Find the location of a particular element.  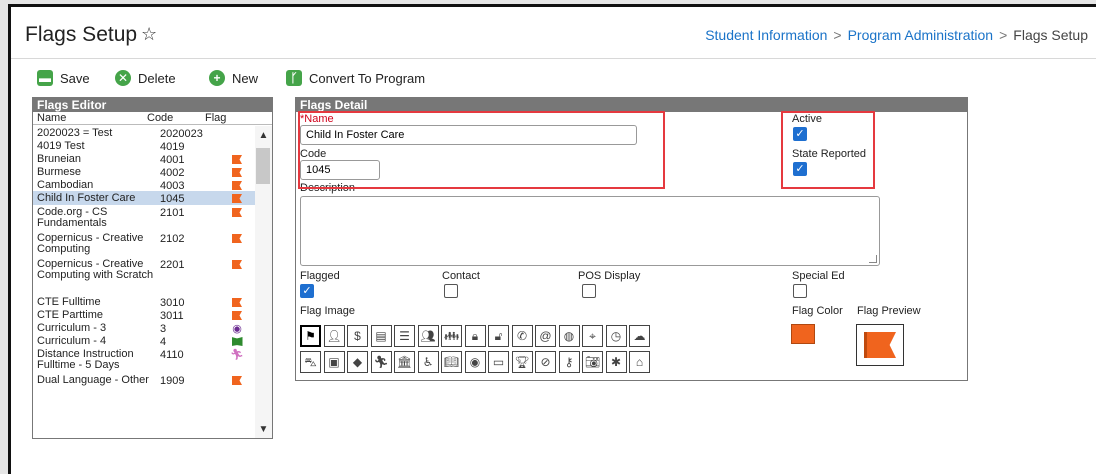

description-textarea is located at coordinates (590, 231).